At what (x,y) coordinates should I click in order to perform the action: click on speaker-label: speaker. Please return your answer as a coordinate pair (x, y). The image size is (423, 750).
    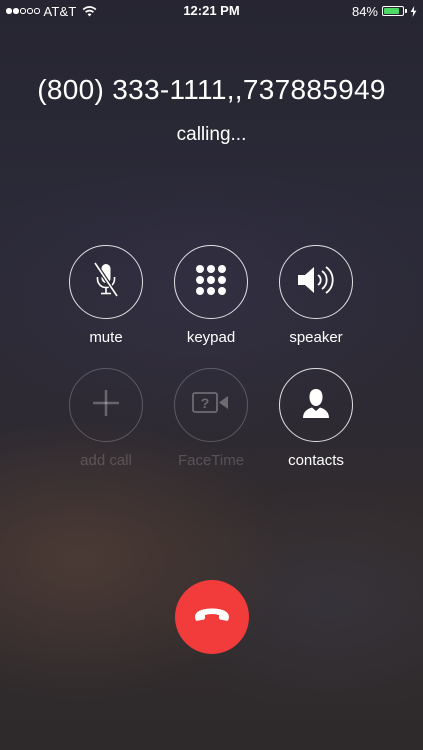
    Looking at the image, I should click on (316, 337).